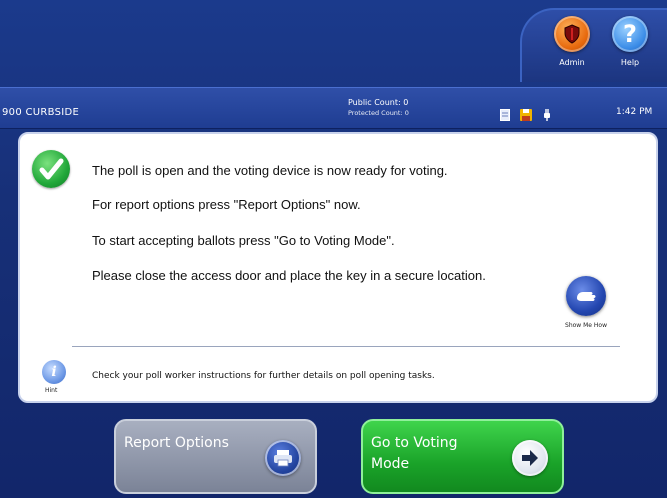 Image resolution: width=667 pixels, height=498 pixels. I want to click on question-mark-icon: ?, so click(630, 34).